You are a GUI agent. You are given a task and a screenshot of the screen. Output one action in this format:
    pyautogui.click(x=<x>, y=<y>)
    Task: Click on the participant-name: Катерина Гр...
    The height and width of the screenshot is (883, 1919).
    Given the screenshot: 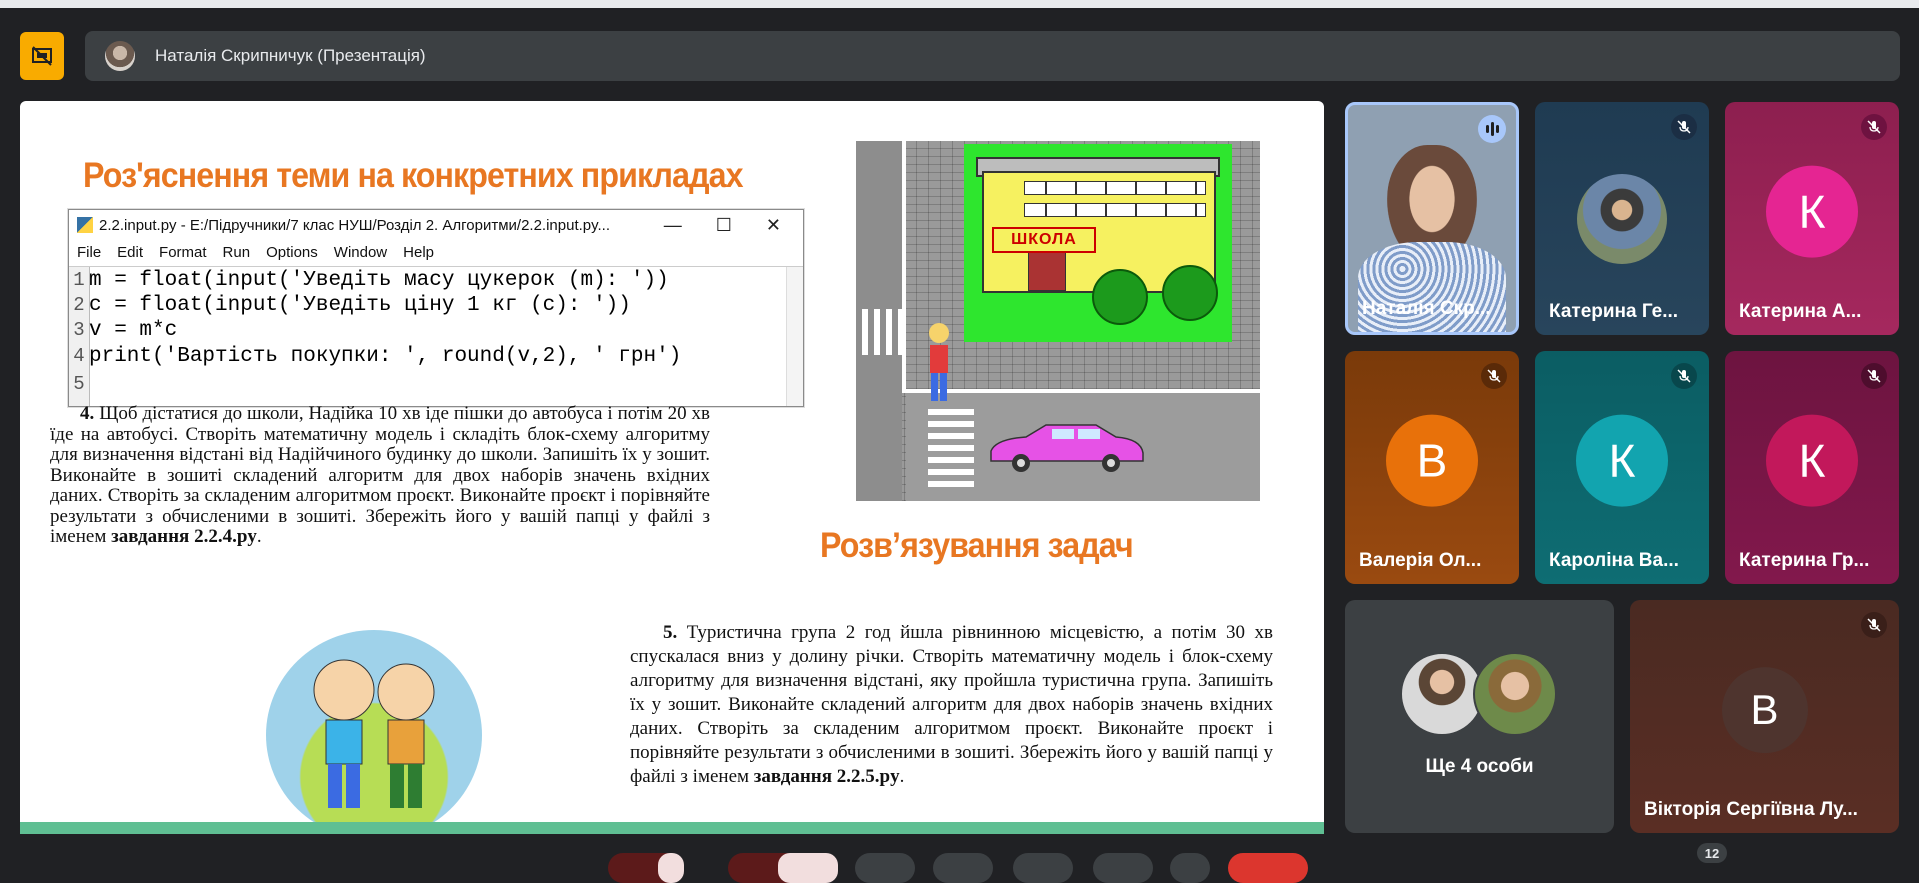 What is the action you would take?
    pyautogui.click(x=1804, y=560)
    